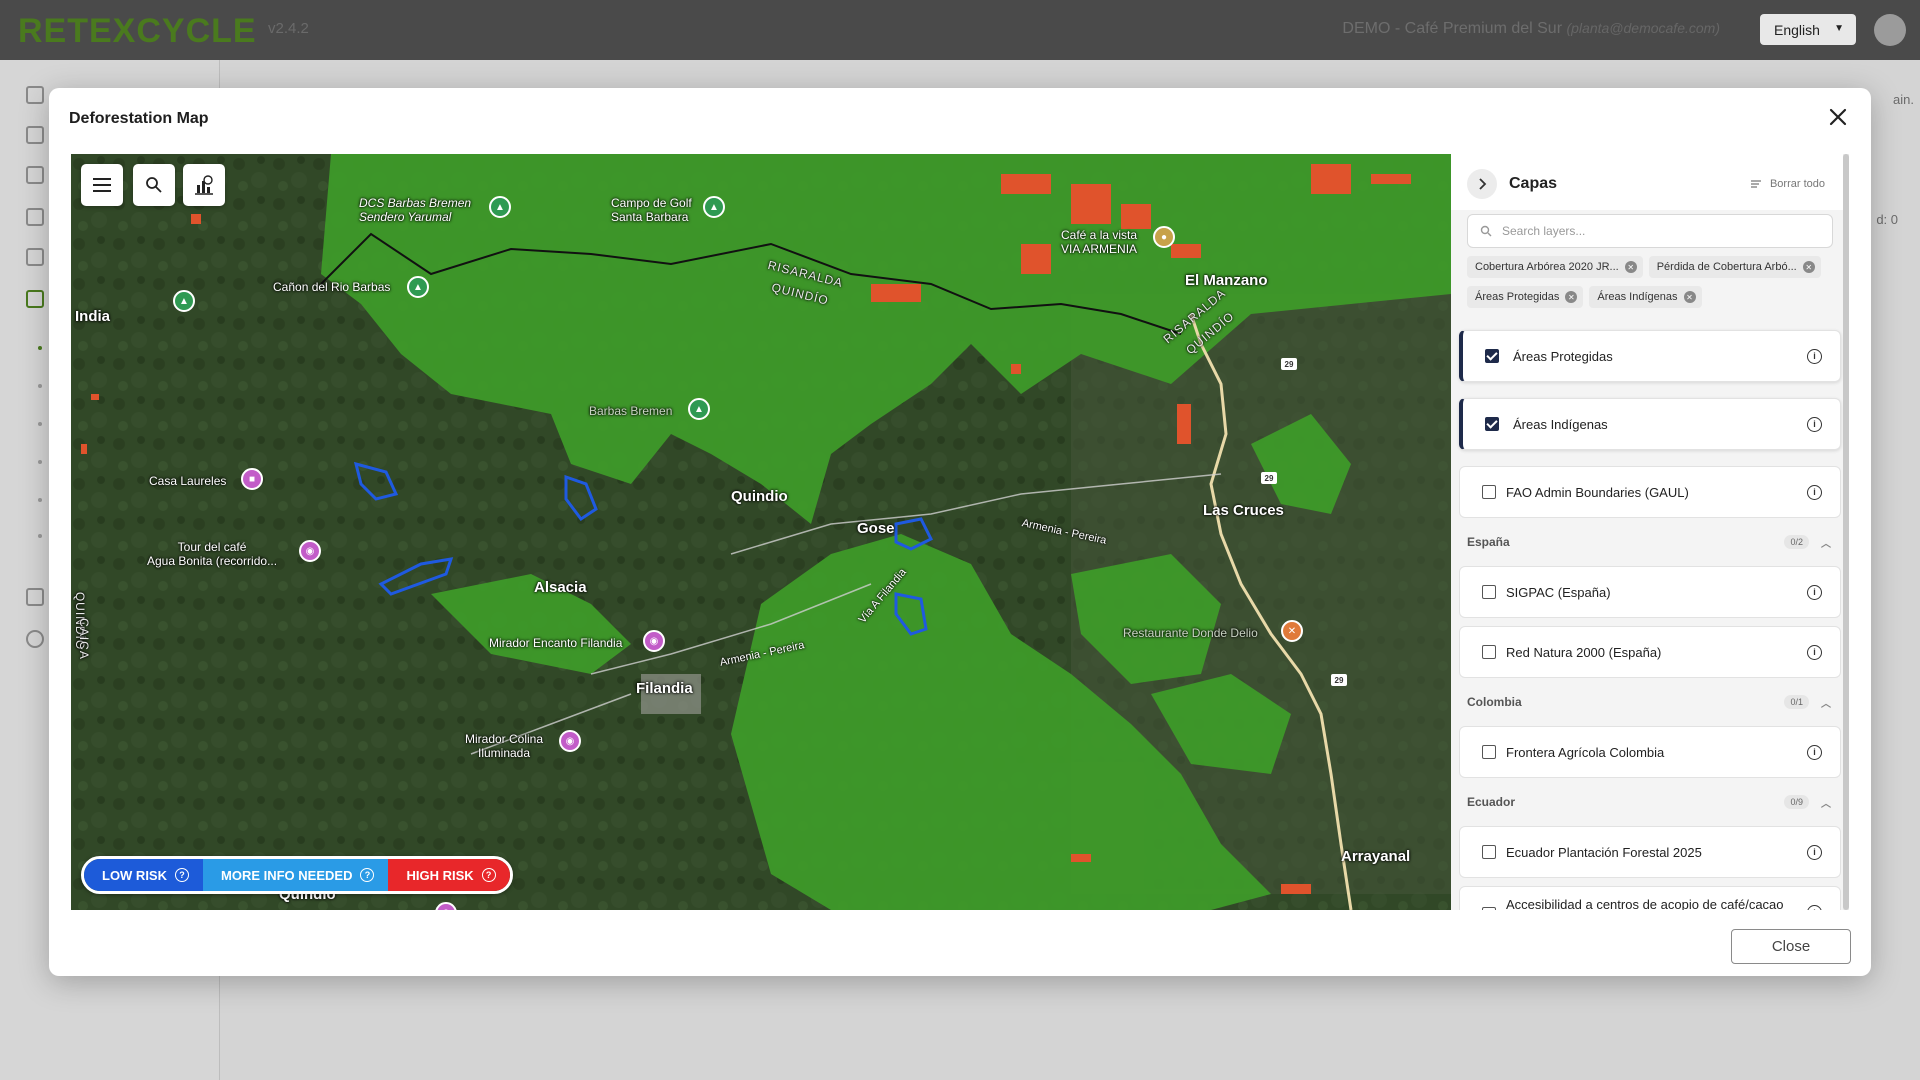  I want to click on restaurant-marker-icon: ✕, so click(1292, 631).